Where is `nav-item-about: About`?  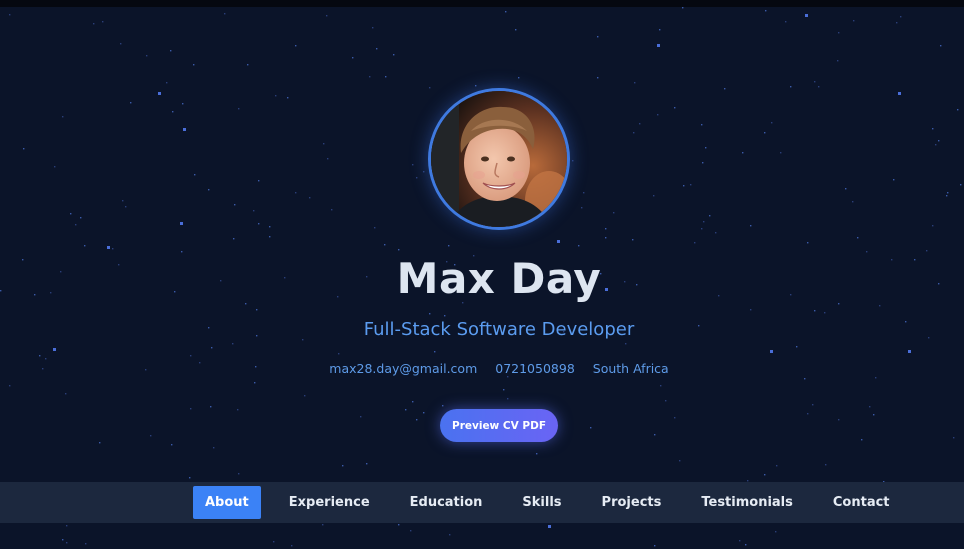
nav-item-about: About is located at coordinates (227, 502).